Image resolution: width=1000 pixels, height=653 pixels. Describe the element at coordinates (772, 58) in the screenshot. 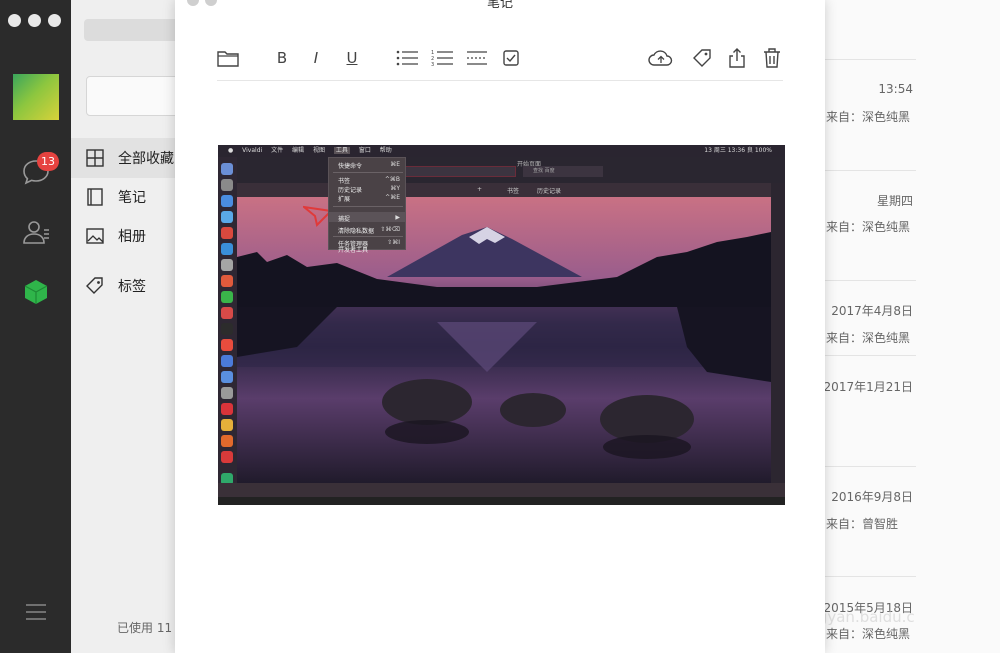

I see `trash-icon` at that location.